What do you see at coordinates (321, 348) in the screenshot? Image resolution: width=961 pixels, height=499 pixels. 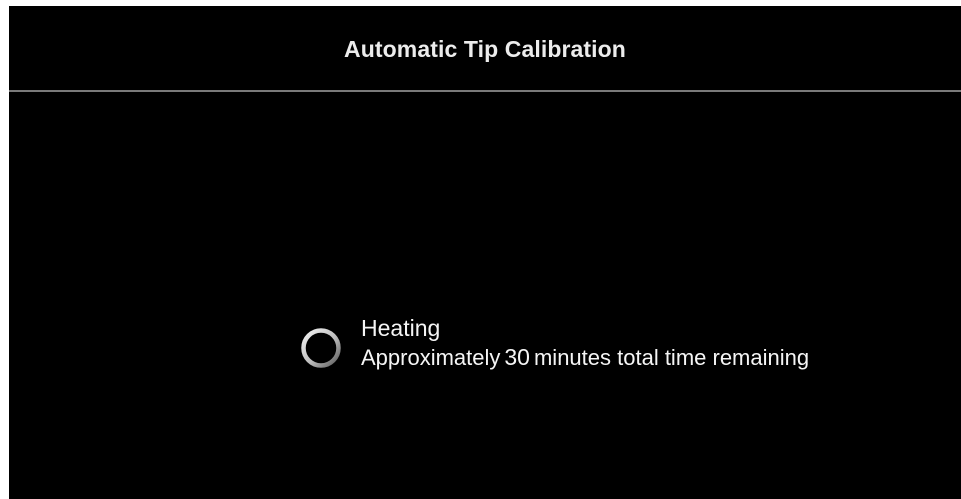 I see `loading-spinner-icon` at bounding box center [321, 348].